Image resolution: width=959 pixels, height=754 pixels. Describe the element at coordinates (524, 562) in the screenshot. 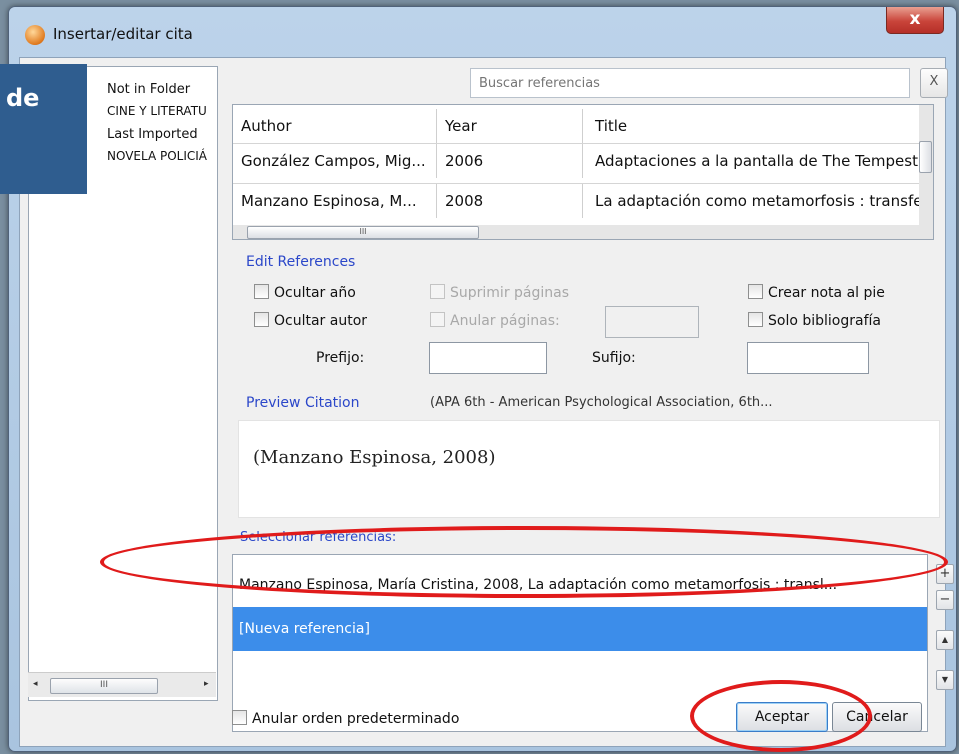

I see `annotation-ellipse-reference` at that location.